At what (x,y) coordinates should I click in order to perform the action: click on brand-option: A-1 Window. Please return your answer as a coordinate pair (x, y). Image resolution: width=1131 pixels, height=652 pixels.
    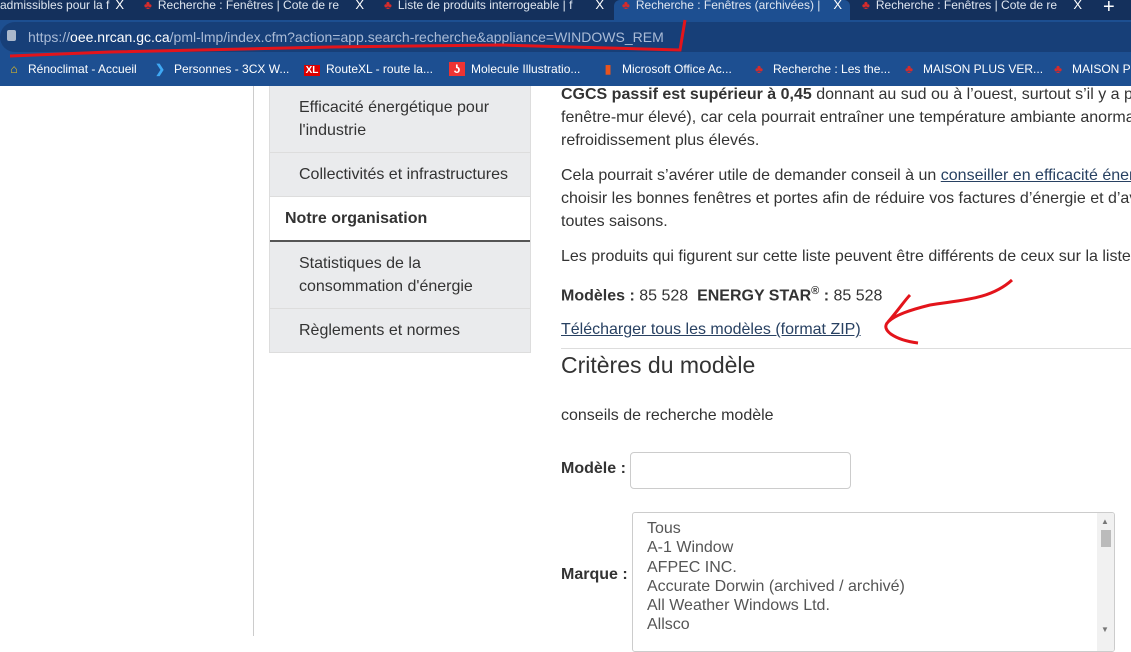
    Looking at the image, I should click on (873, 547).